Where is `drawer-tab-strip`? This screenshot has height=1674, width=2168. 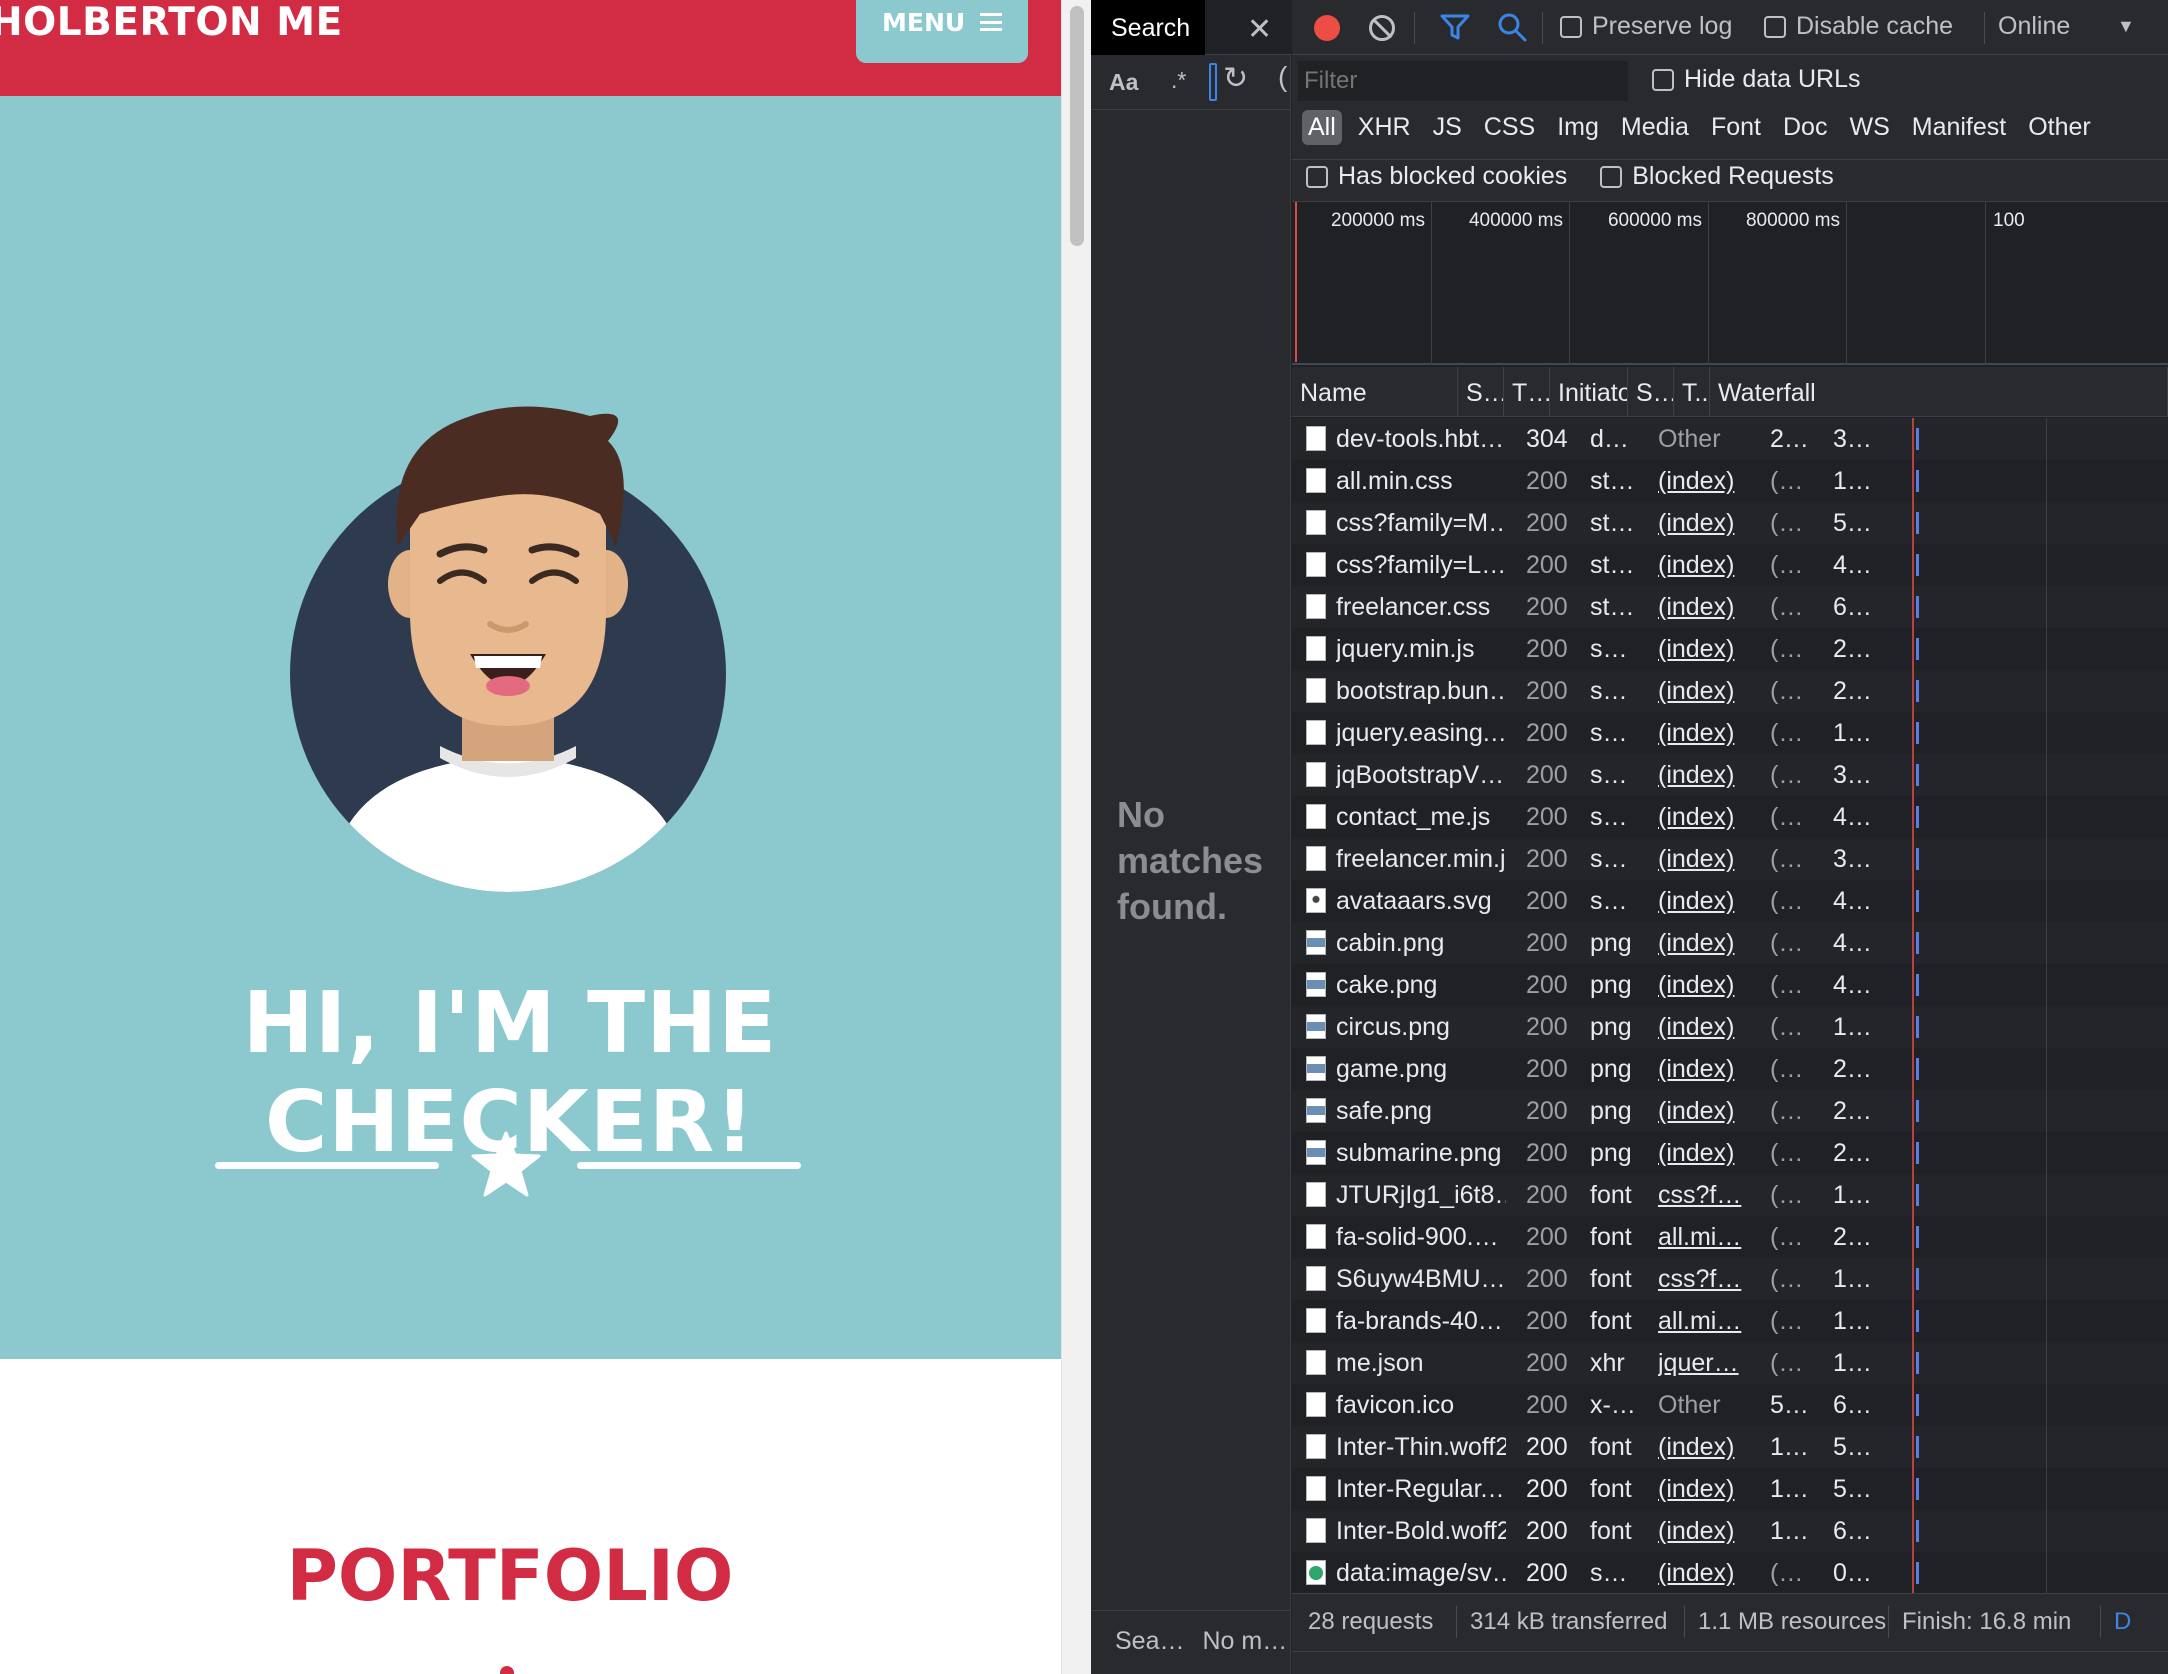
drawer-tab-strip is located at coordinates (1730, 1662).